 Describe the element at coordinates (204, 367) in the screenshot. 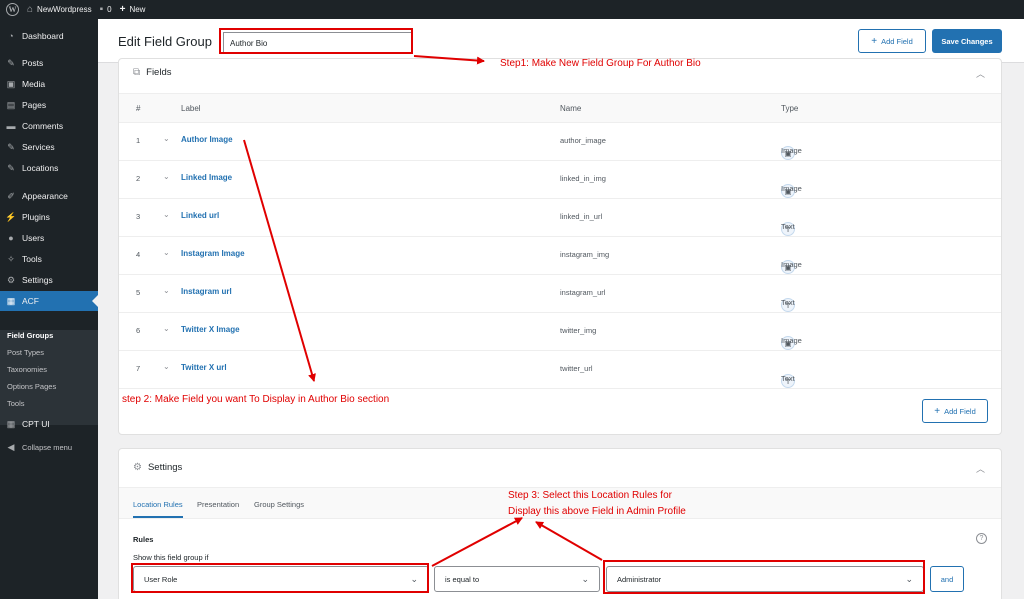

I see `field-label-link: Twitter X url` at that location.